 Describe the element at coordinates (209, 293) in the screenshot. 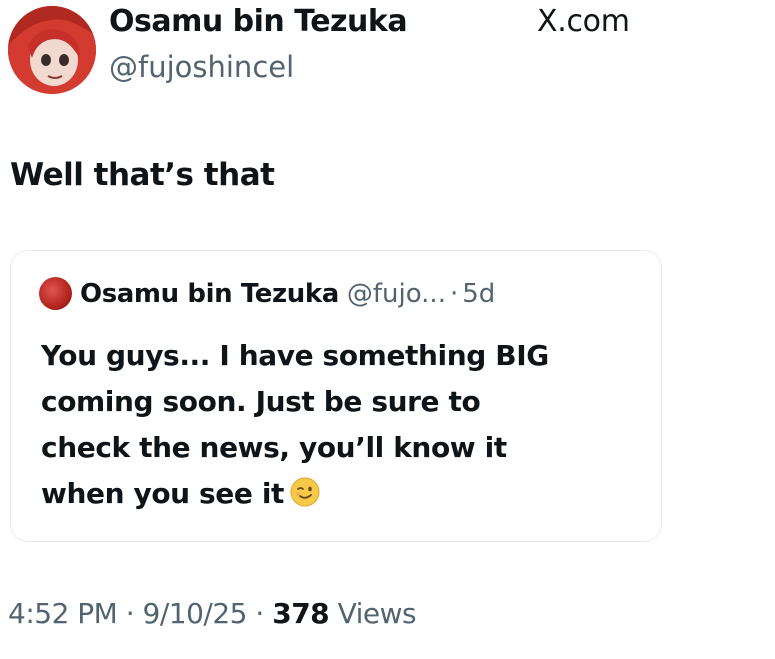

I see `quoted-author-name: Osamu bin Tezuka` at that location.